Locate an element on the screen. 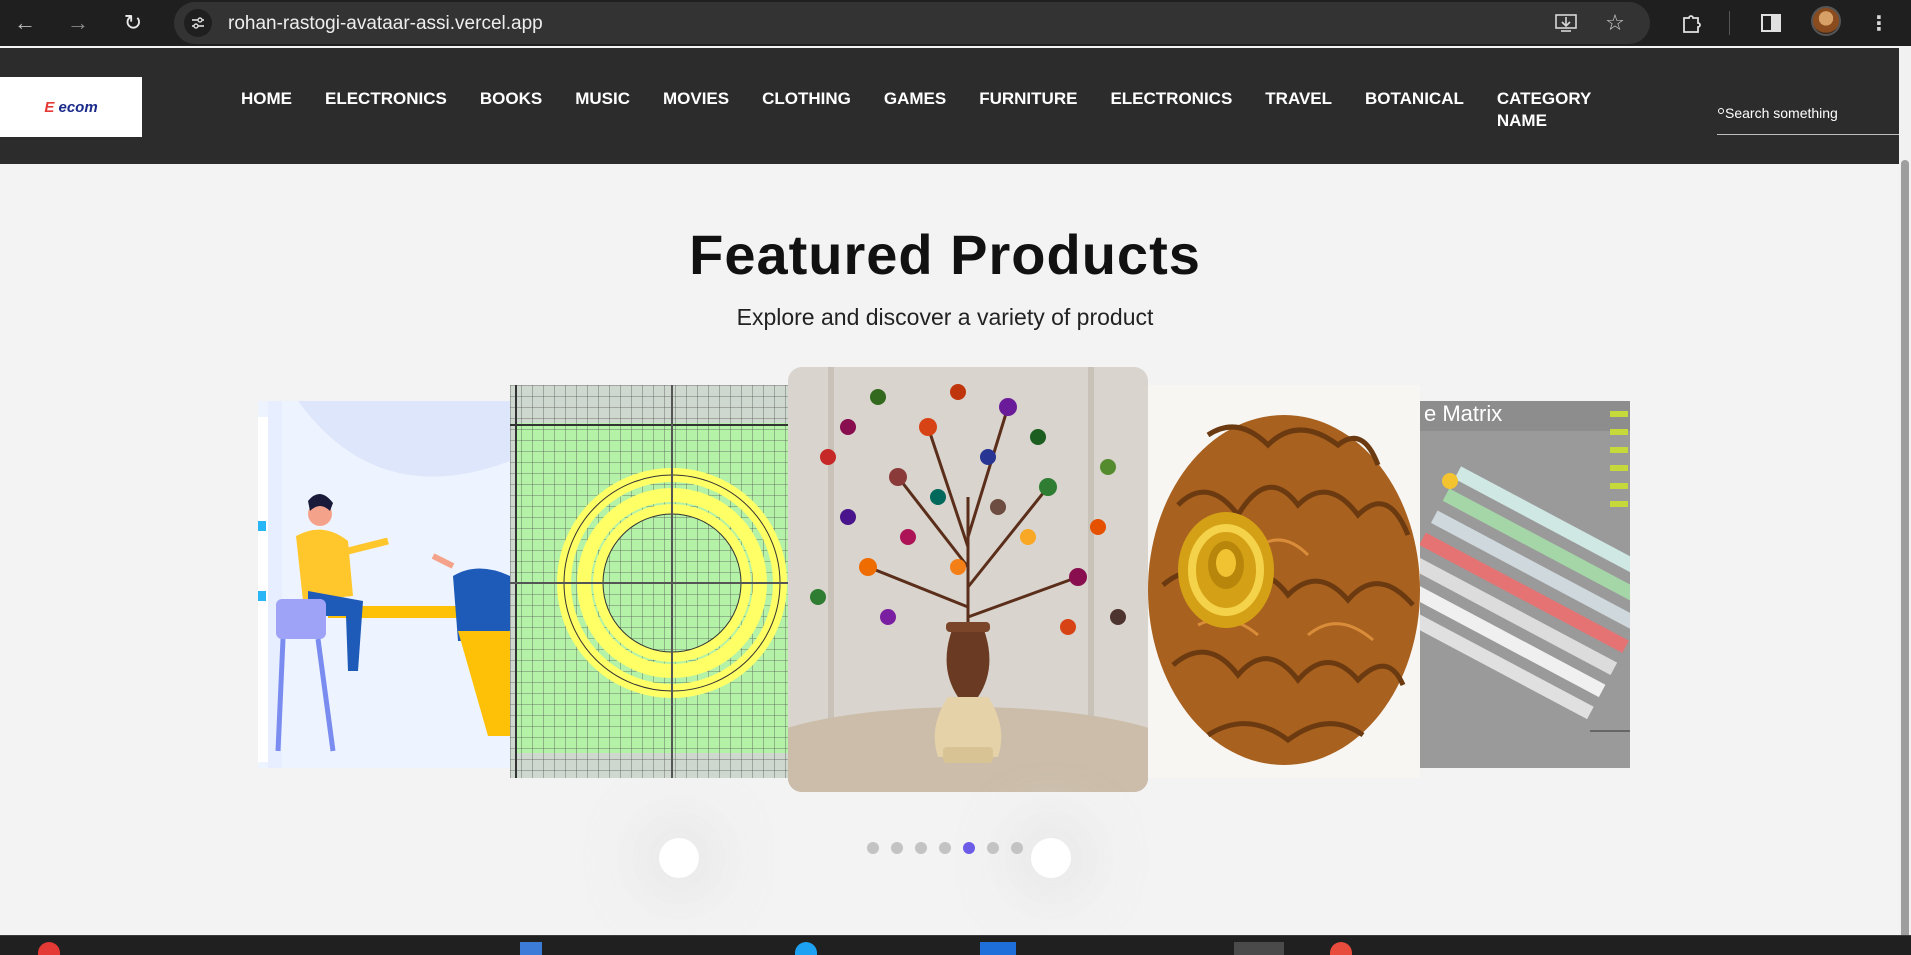  carousel-card-5: e Matrix is located at coordinates (1525, 584).